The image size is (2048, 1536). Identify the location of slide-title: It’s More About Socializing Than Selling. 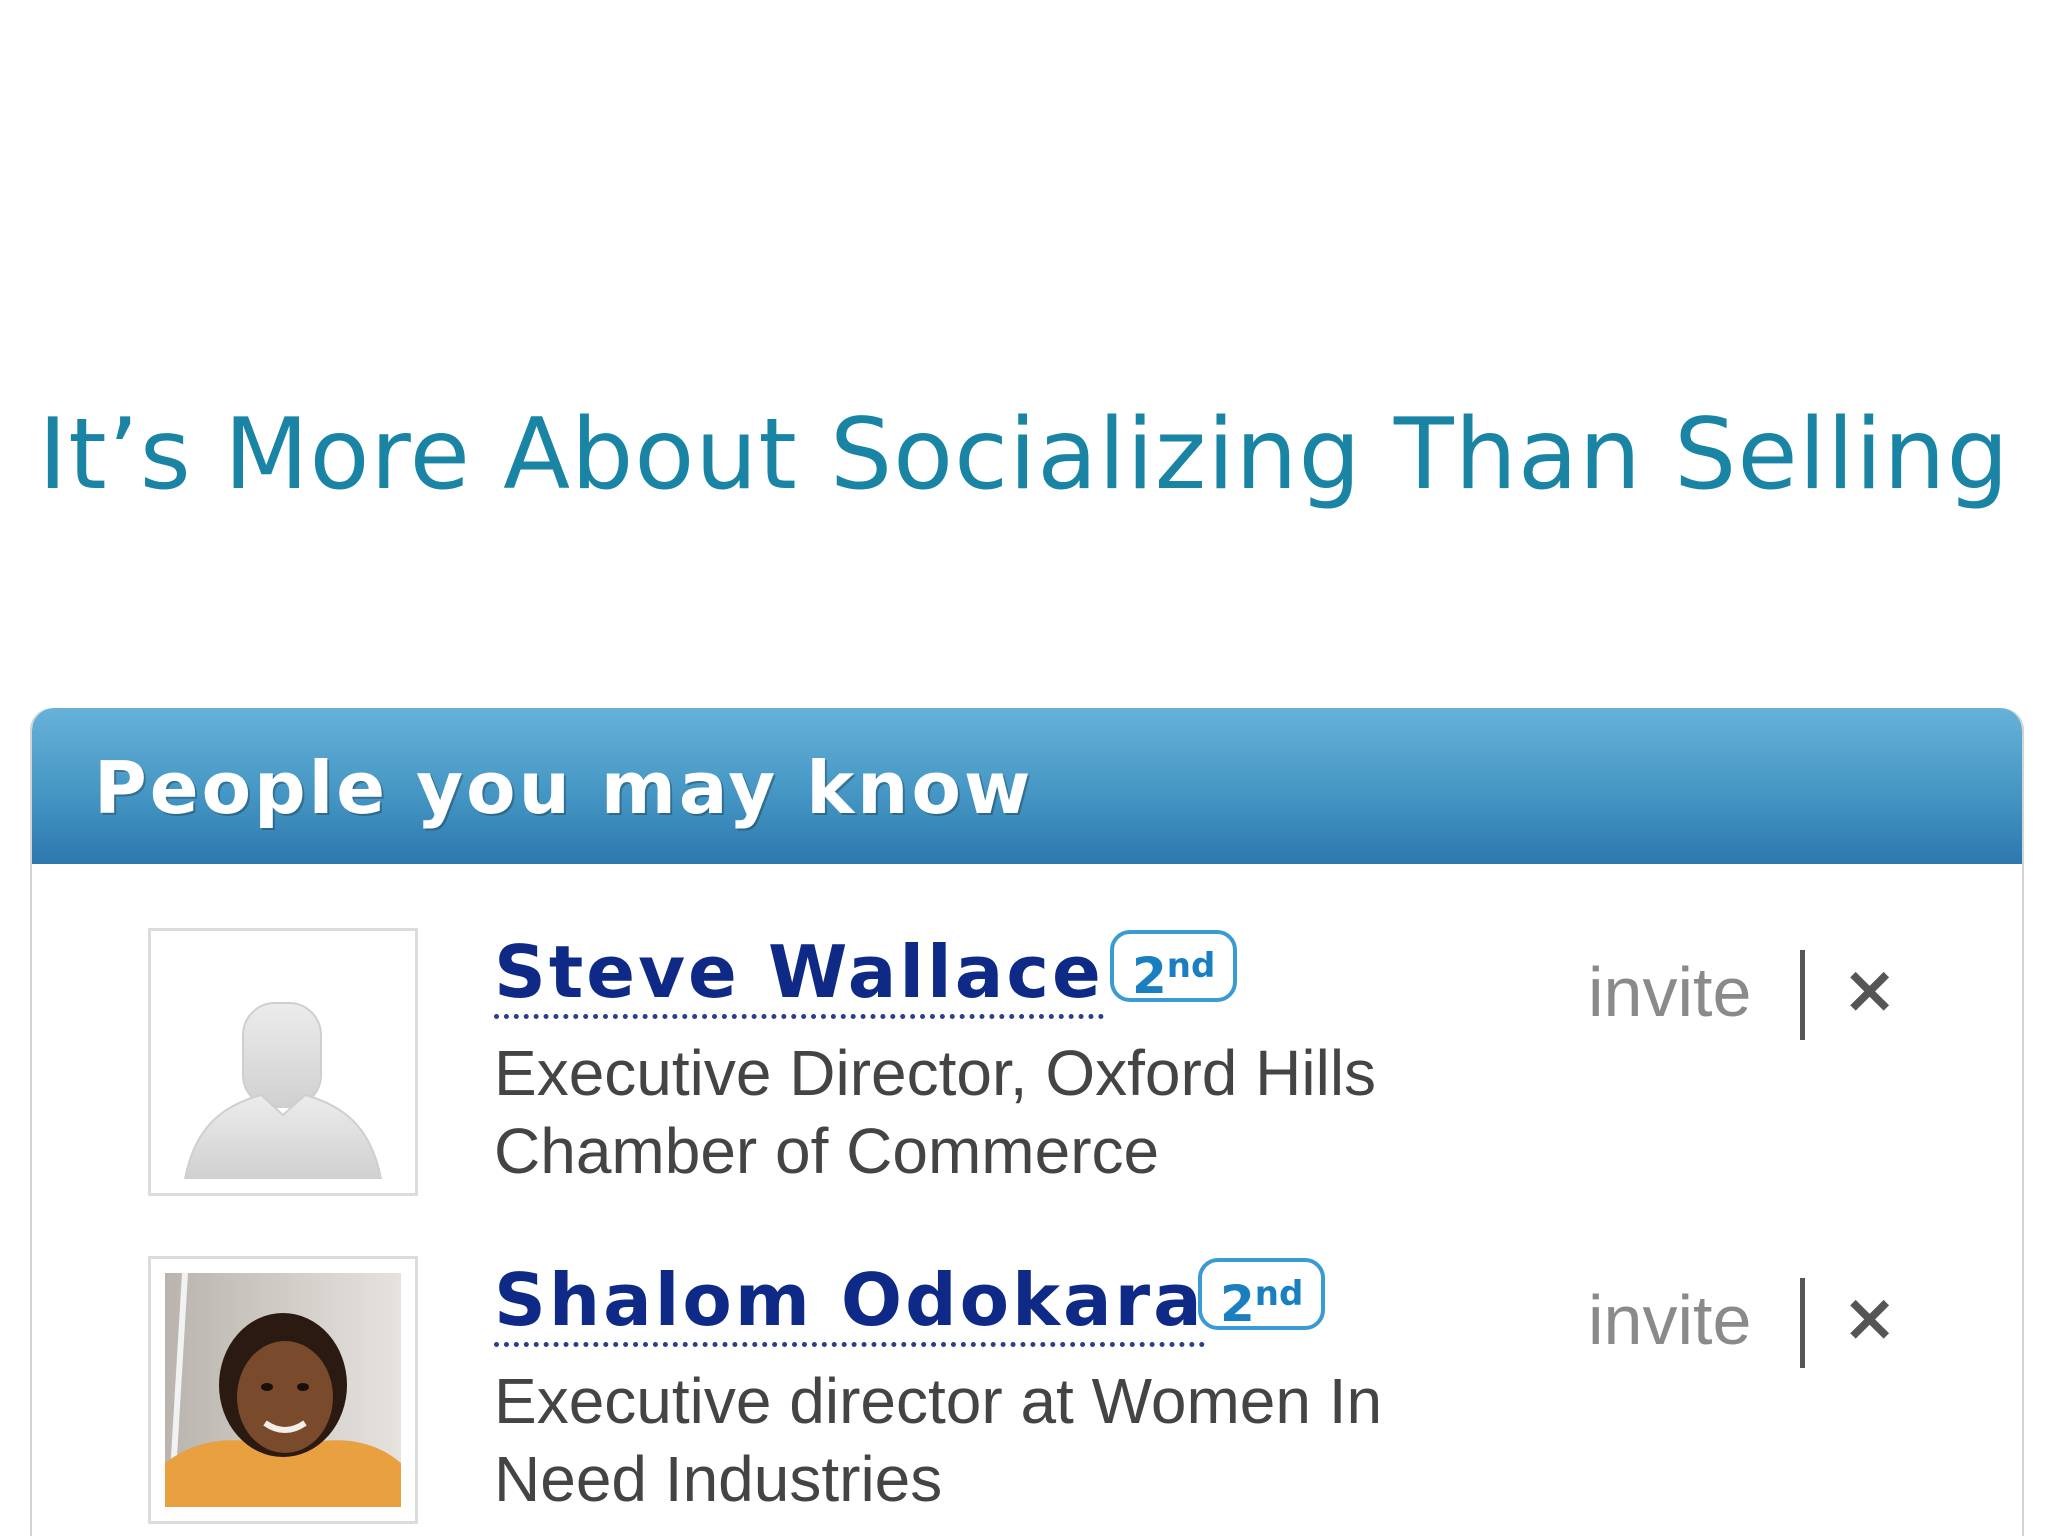
(1024, 455).